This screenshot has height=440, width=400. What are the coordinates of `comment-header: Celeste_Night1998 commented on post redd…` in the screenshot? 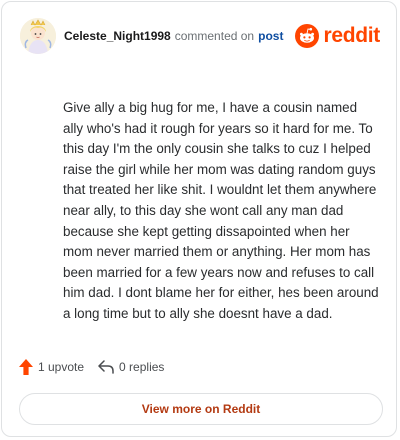 It's located at (200, 36).